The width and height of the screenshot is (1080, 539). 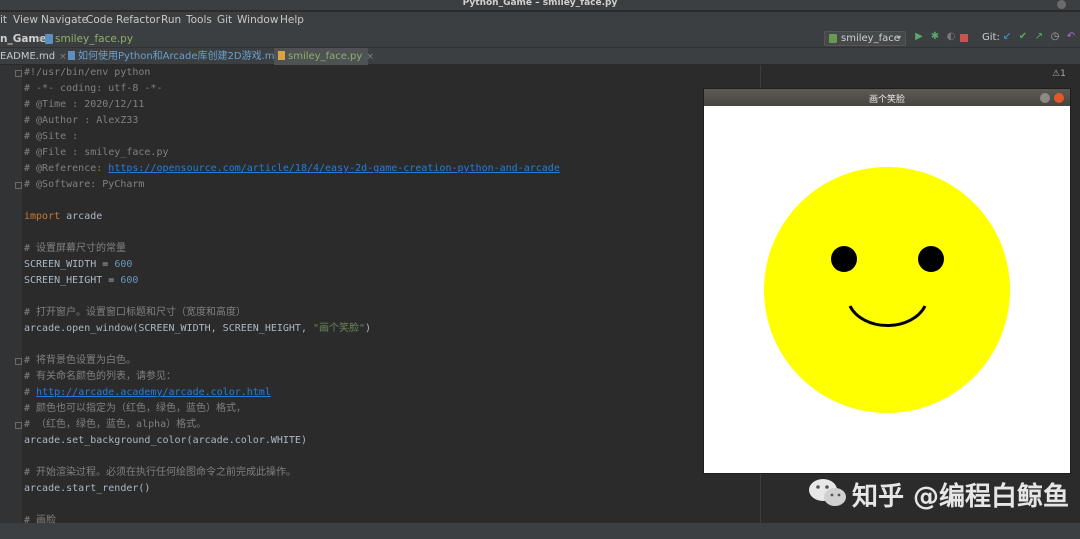 What do you see at coordinates (135, 312) in the screenshot?
I see `code-line: # 打开窗户。设置窗口标题和尺寸（宽度和高度）` at bounding box center [135, 312].